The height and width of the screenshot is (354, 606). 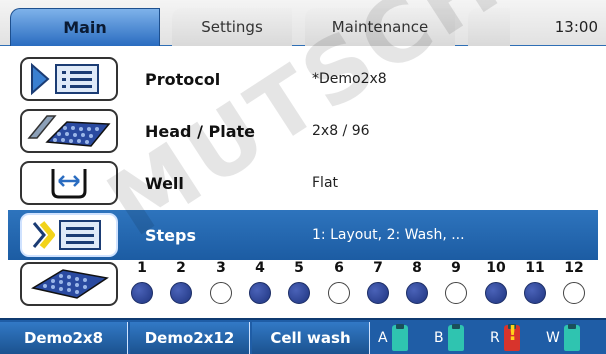 What do you see at coordinates (170, 235) in the screenshot?
I see `steps-label: Steps` at bounding box center [170, 235].